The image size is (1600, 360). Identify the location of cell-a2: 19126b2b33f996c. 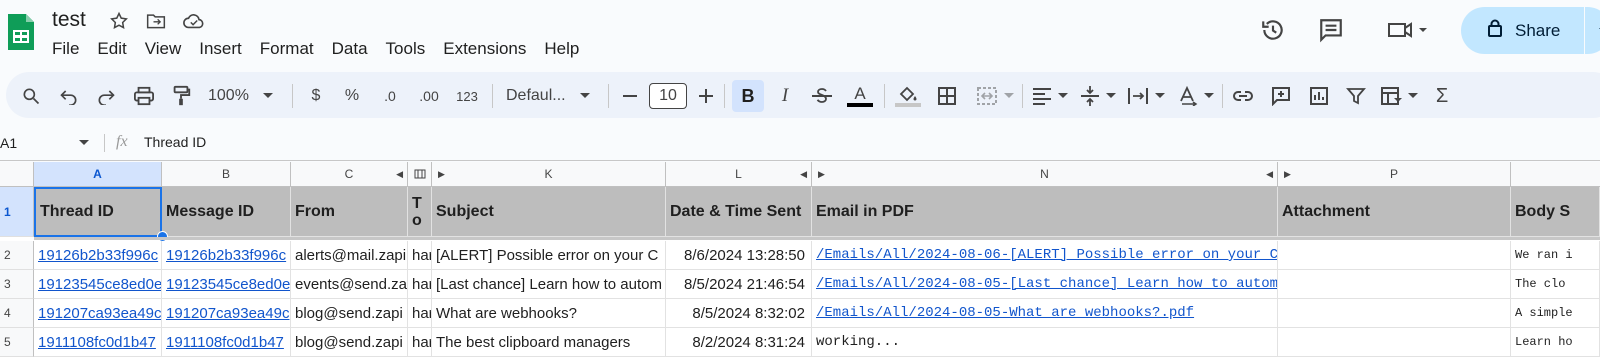
(98, 255).